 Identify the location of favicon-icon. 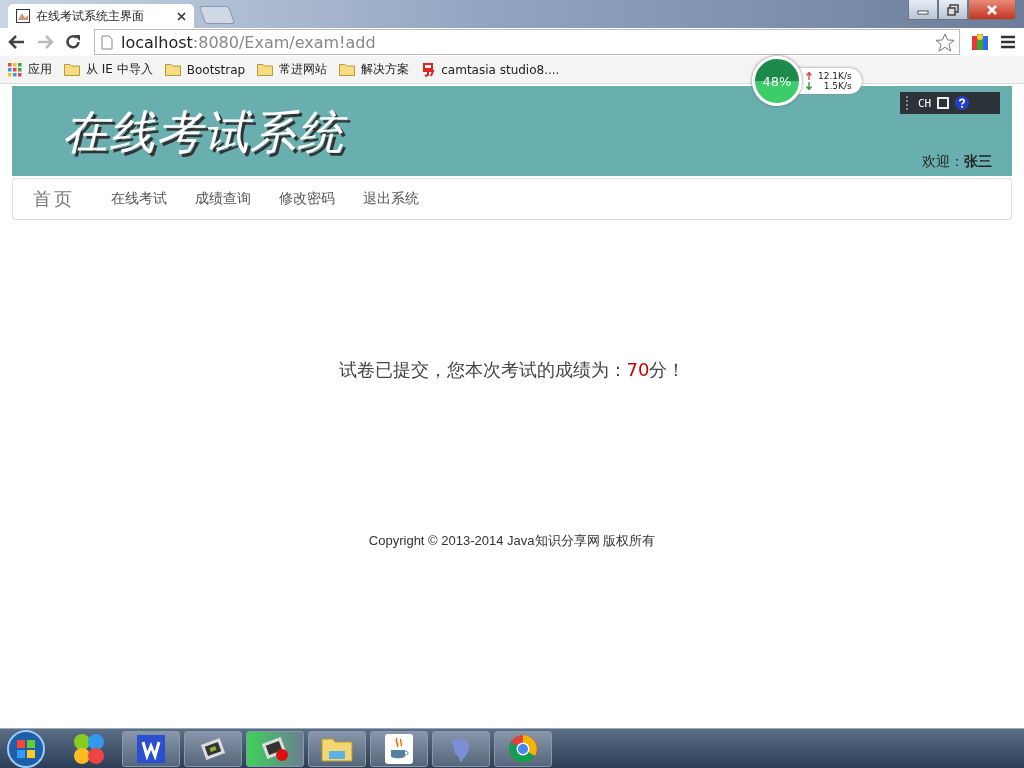
(23, 16).